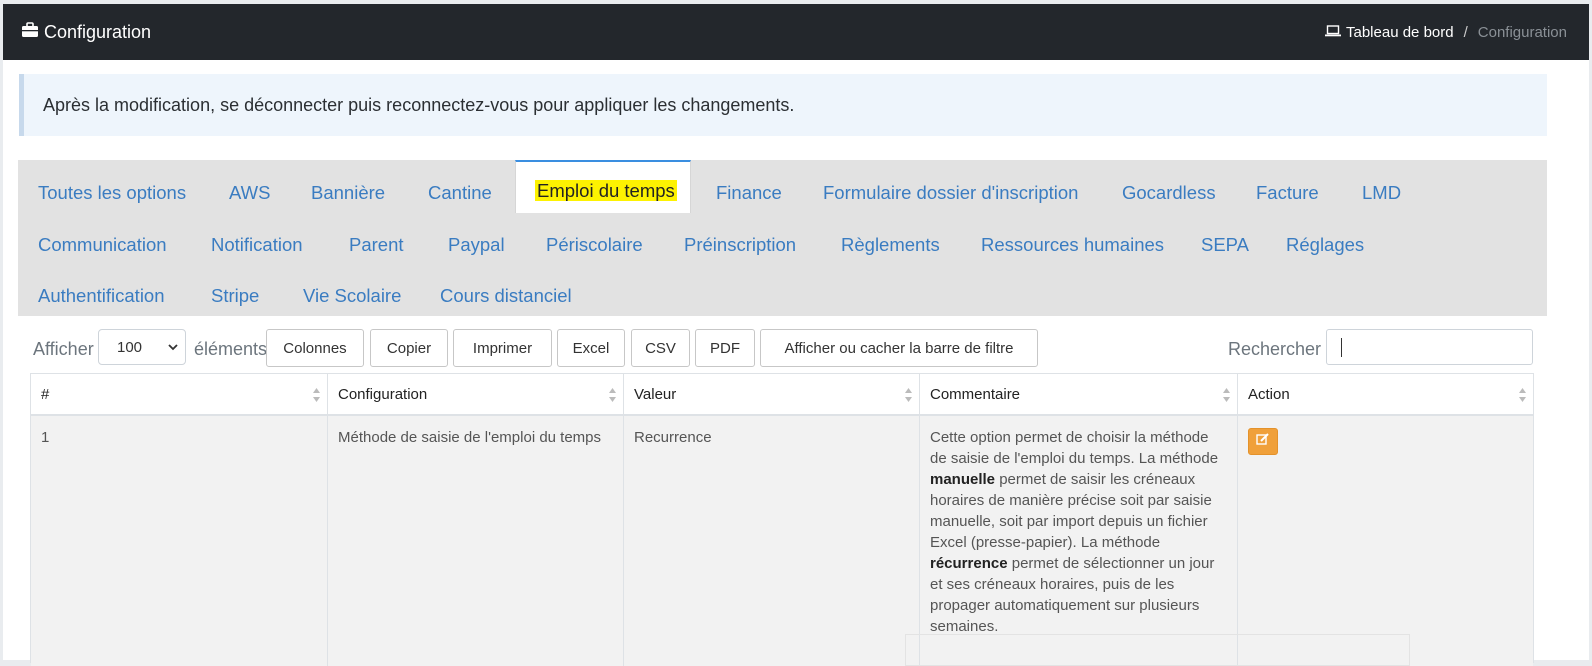  Describe the element at coordinates (1385, 395) in the screenshot. I see `column-header-action: Action` at that location.